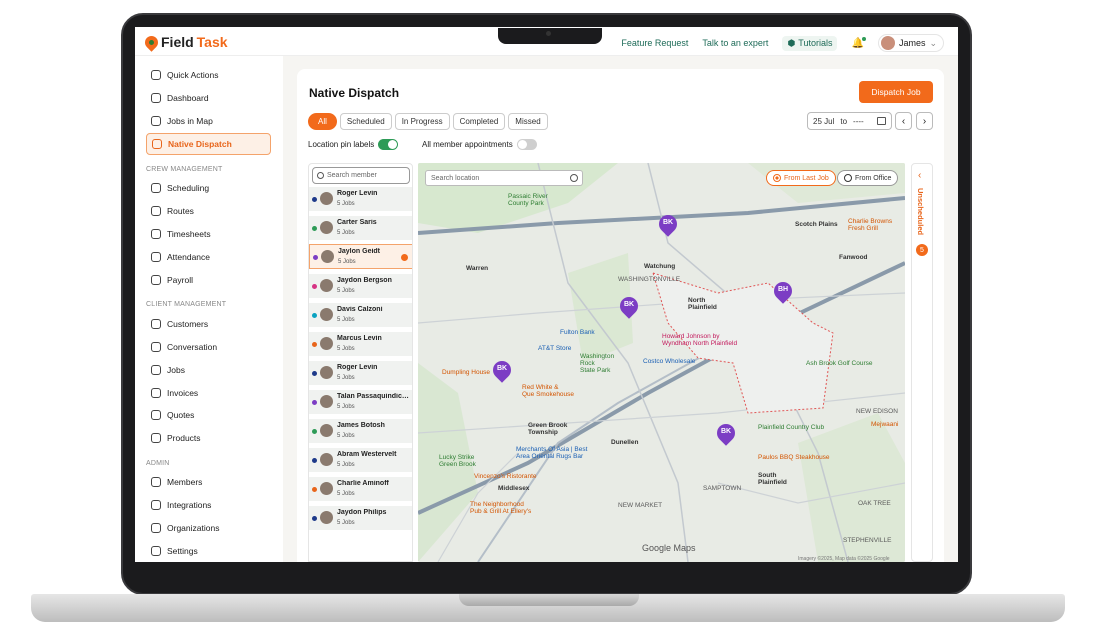  I want to click on sidebar-item-dashboard: Dashboard, so click(208, 98).